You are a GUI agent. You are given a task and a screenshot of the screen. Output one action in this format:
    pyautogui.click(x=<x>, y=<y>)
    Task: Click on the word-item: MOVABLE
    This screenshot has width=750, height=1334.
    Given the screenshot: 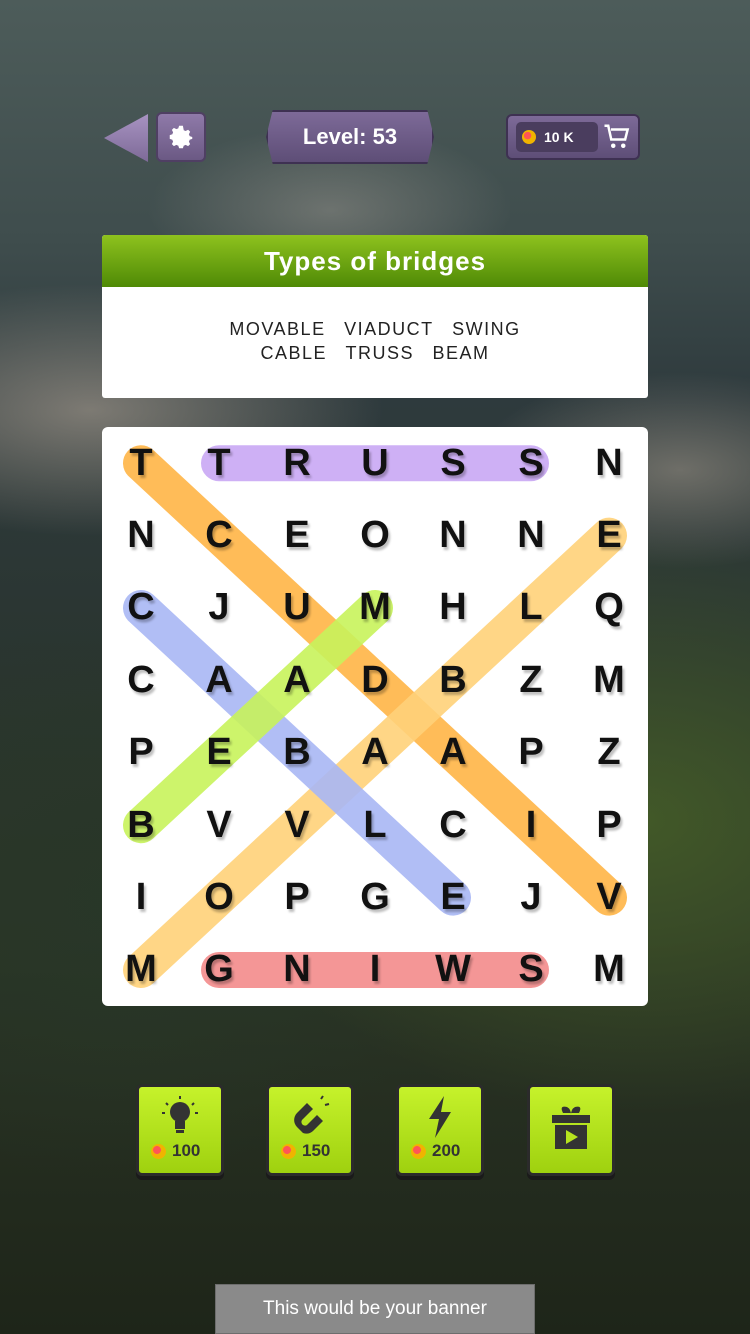 What is the action you would take?
    pyautogui.click(x=277, y=329)
    